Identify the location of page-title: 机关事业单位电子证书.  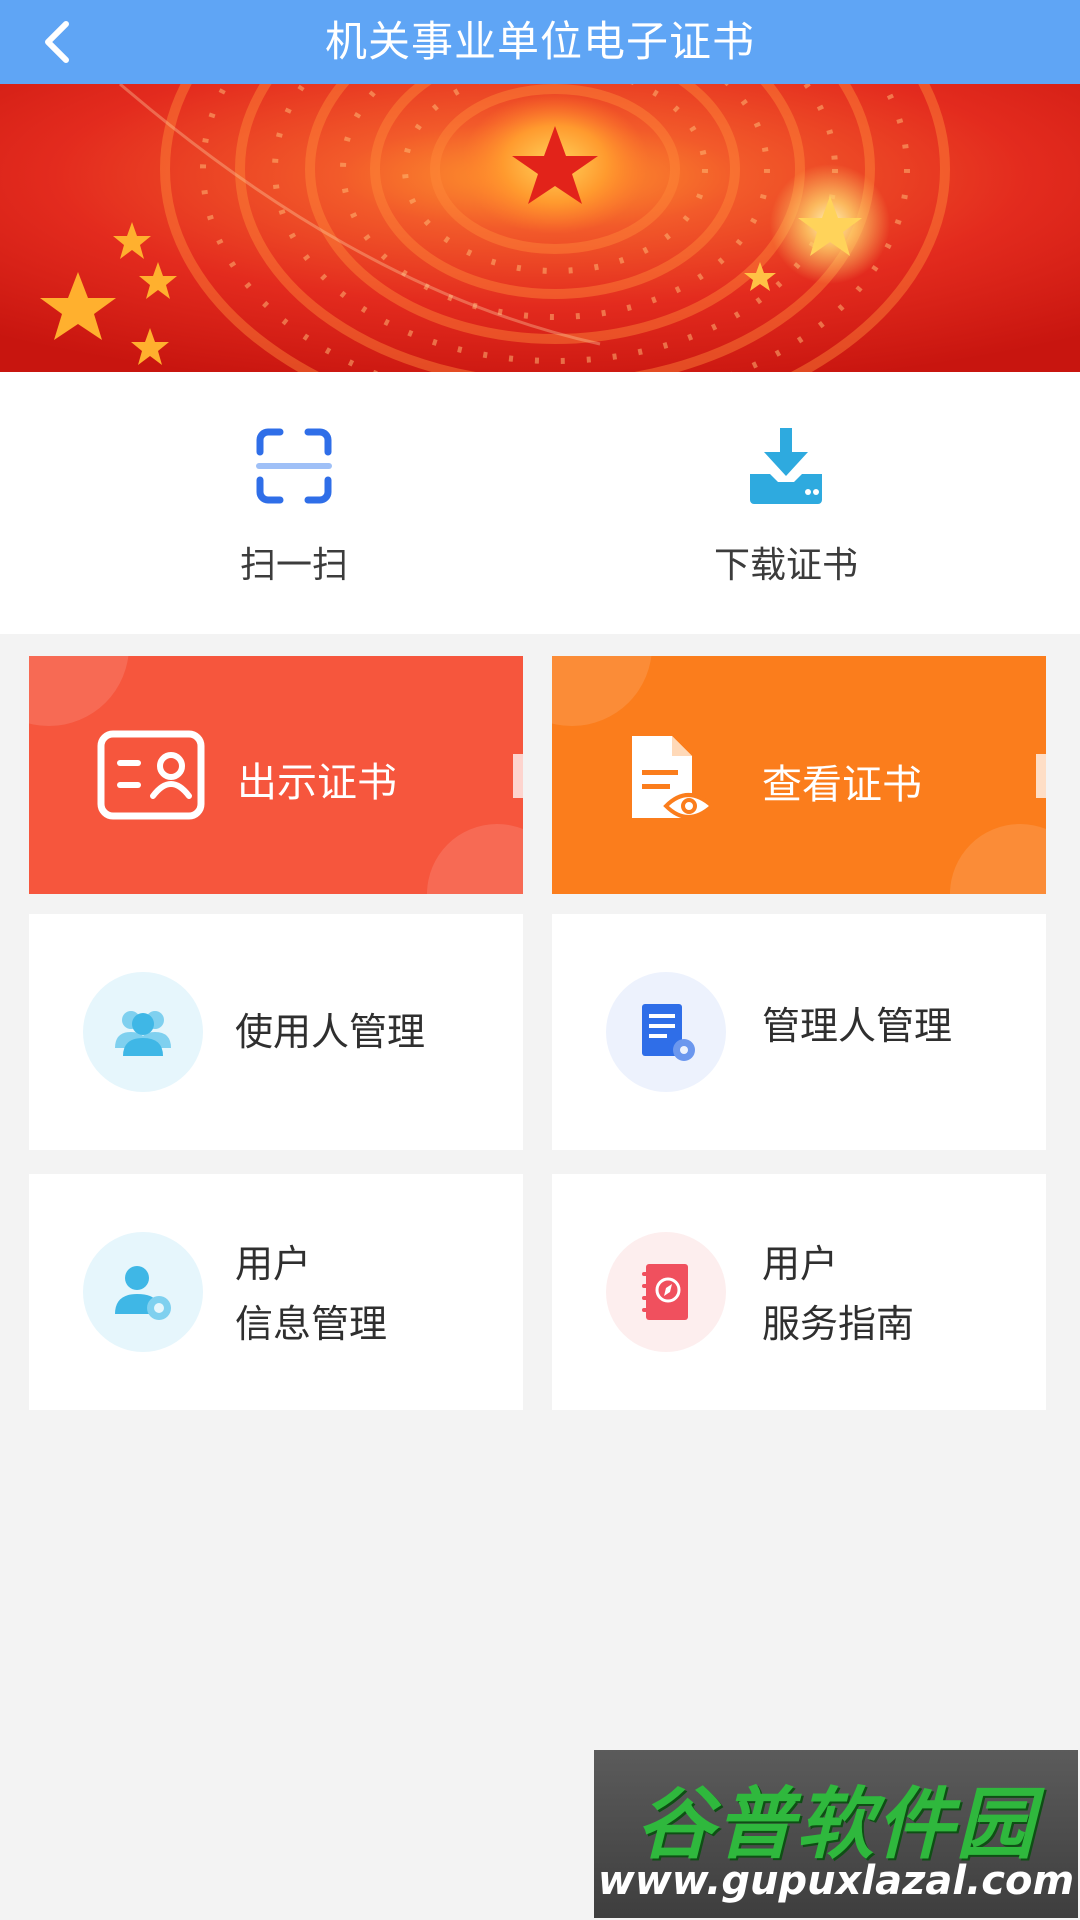
(539, 41).